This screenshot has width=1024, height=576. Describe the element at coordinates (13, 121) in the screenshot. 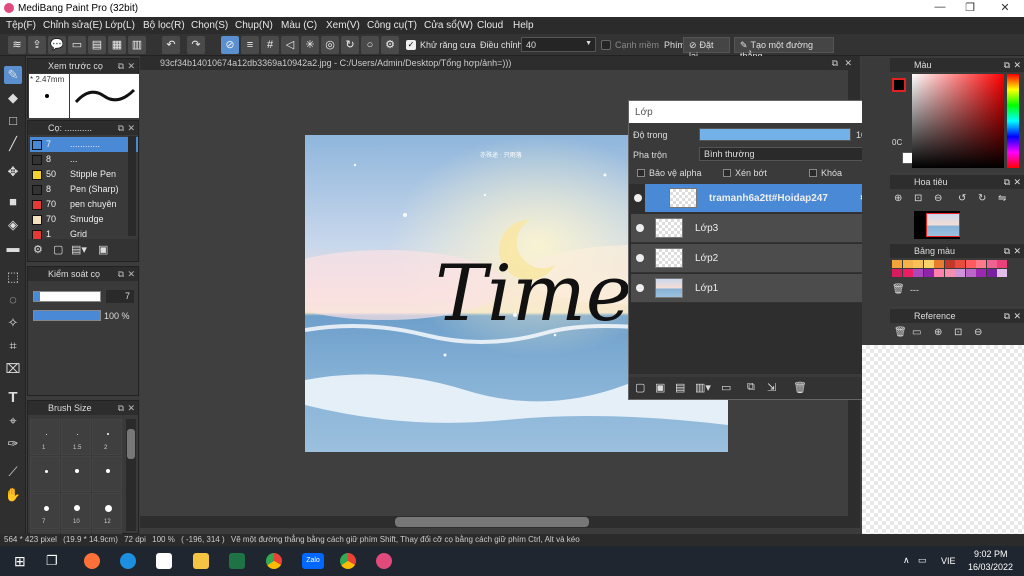

I see `shape-tool-icon: □` at that location.